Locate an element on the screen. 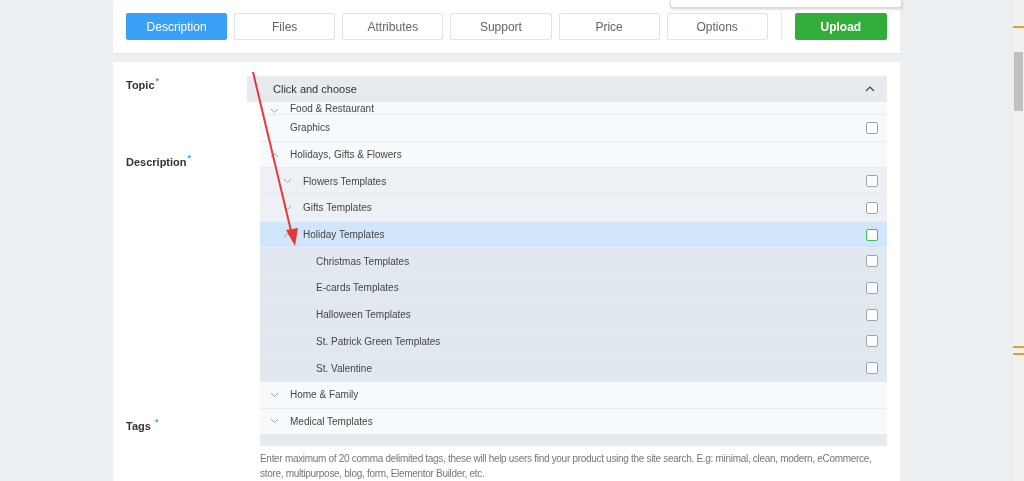 This screenshot has width=1024, height=481. tree-item-label: Gifts Templates is located at coordinates (338, 208).